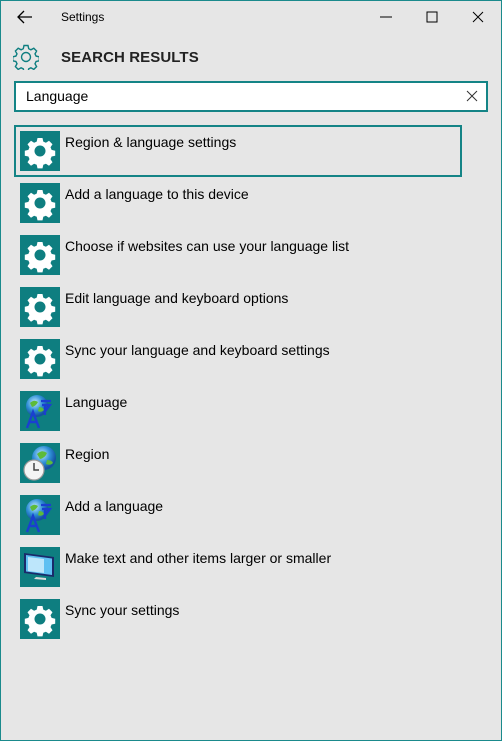 The width and height of the screenshot is (502, 741). What do you see at coordinates (157, 194) in the screenshot?
I see `result-label: Add a language to this device` at bounding box center [157, 194].